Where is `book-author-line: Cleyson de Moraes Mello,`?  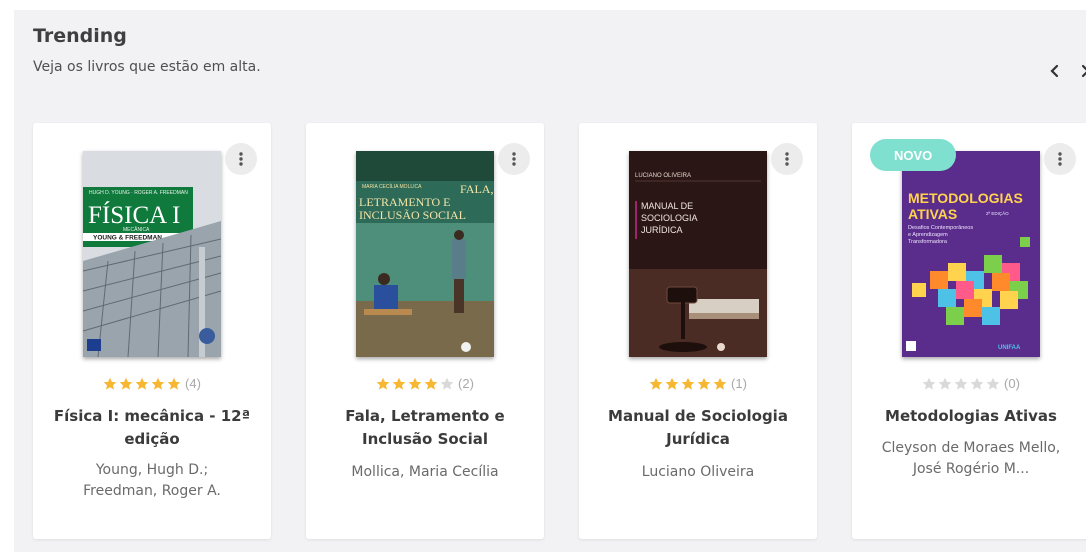
book-author-line: Cleyson de Moraes Mello, is located at coordinates (971, 448).